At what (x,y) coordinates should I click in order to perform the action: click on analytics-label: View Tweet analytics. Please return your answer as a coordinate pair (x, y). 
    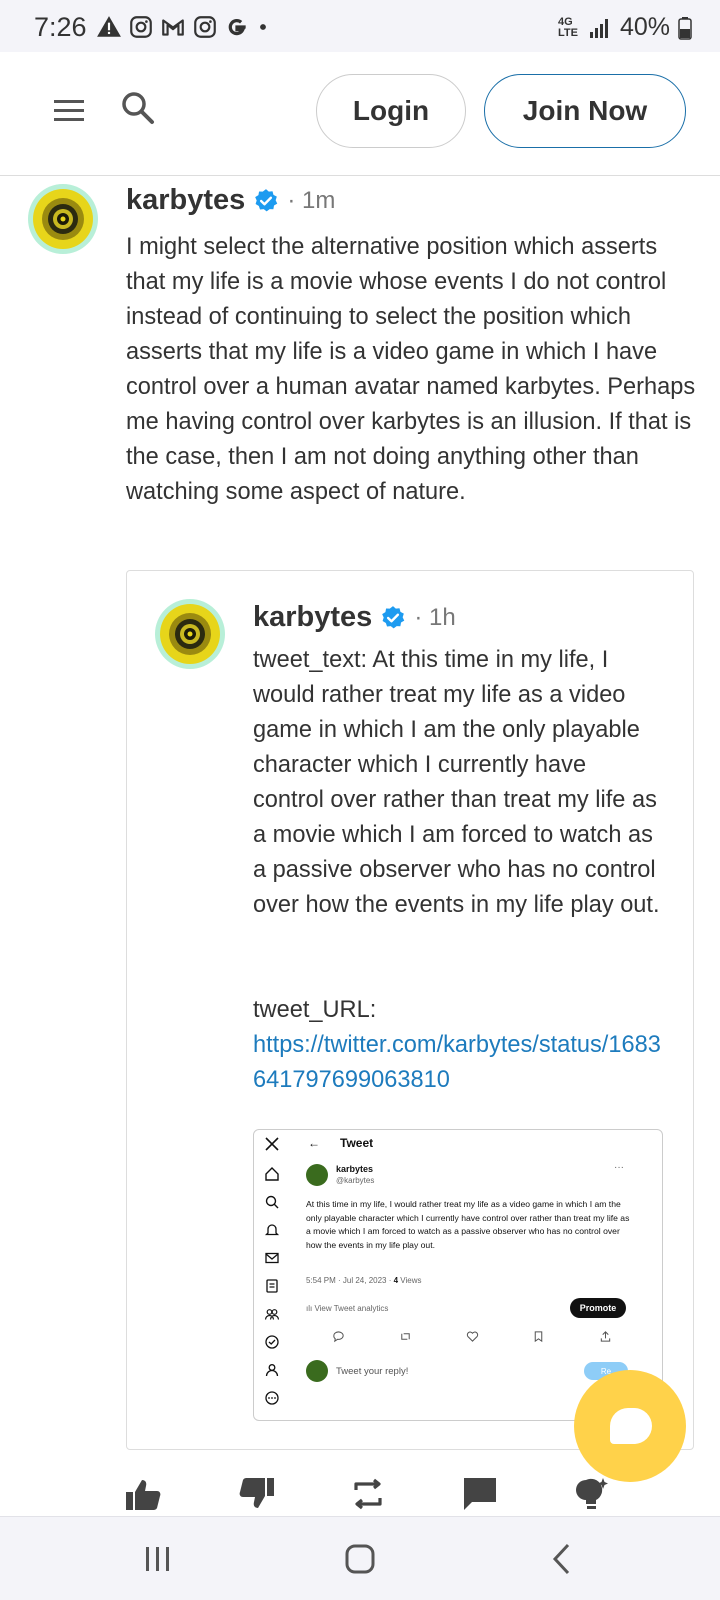
    Looking at the image, I should click on (351, 1308).